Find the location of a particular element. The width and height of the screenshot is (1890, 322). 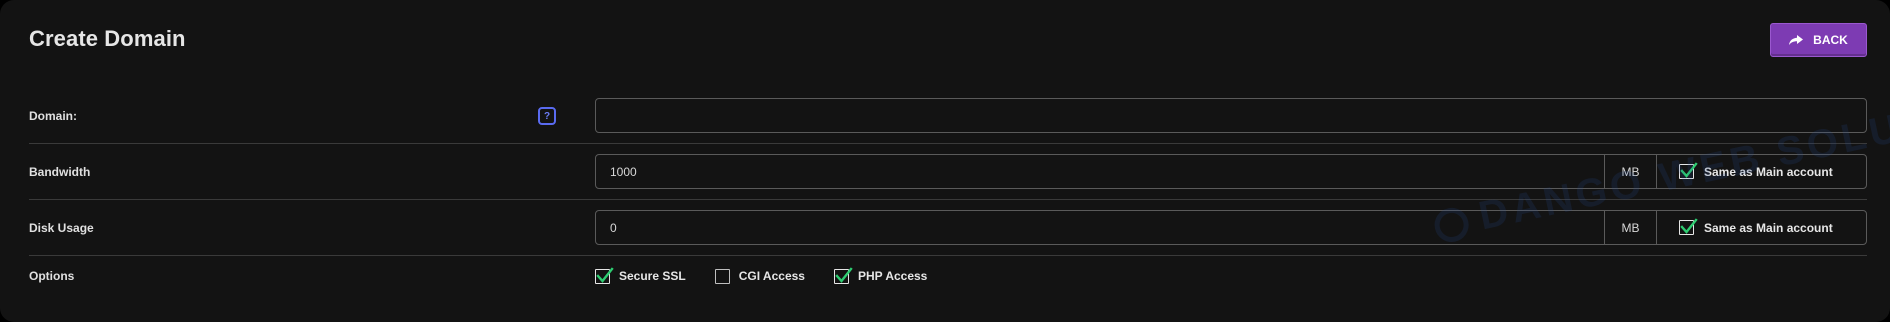

disk-usage-same-as-checkbox is located at coordinates (1688, 226).